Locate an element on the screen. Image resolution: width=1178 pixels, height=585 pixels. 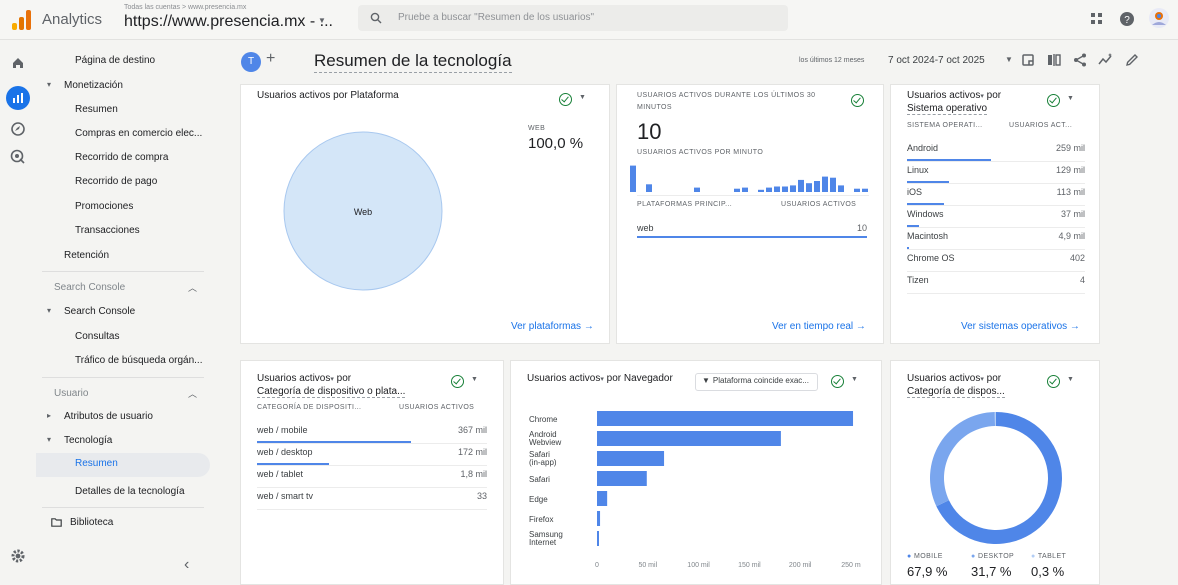
sidebar-item-monetization-overview: Resumen is located at coordinates (123, 110).